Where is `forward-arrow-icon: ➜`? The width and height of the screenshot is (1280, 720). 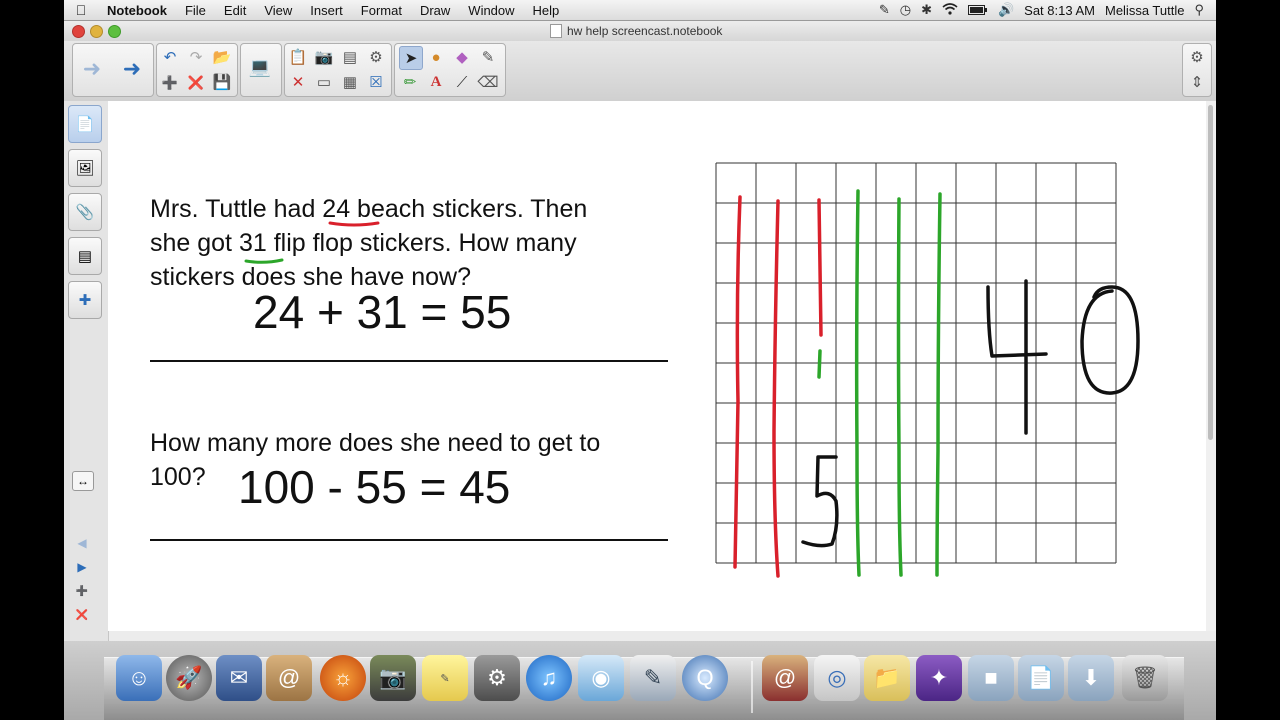
forward-arrow-icon: ➜ is located at coordinates (132, 69).